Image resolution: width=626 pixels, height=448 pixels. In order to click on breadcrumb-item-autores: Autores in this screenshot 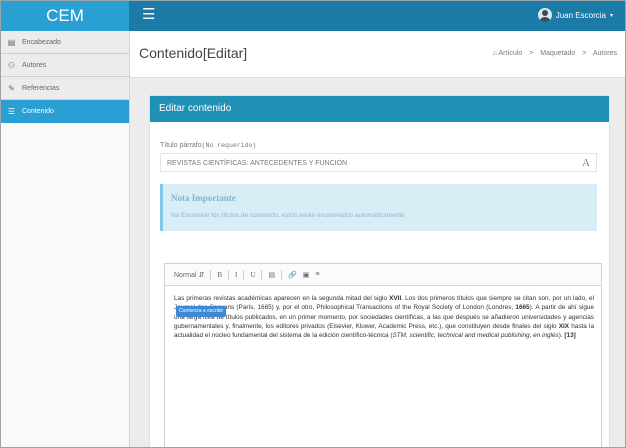, I will do `click(605, 53)`.